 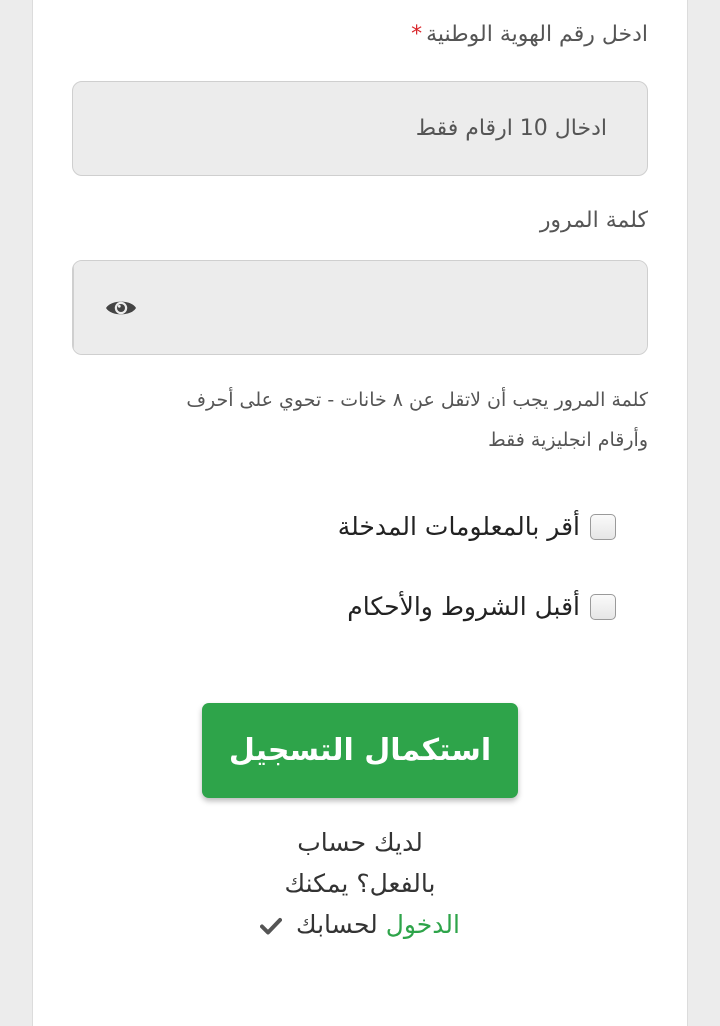 I want to click on national-id-input, so click(x=360, y=128).